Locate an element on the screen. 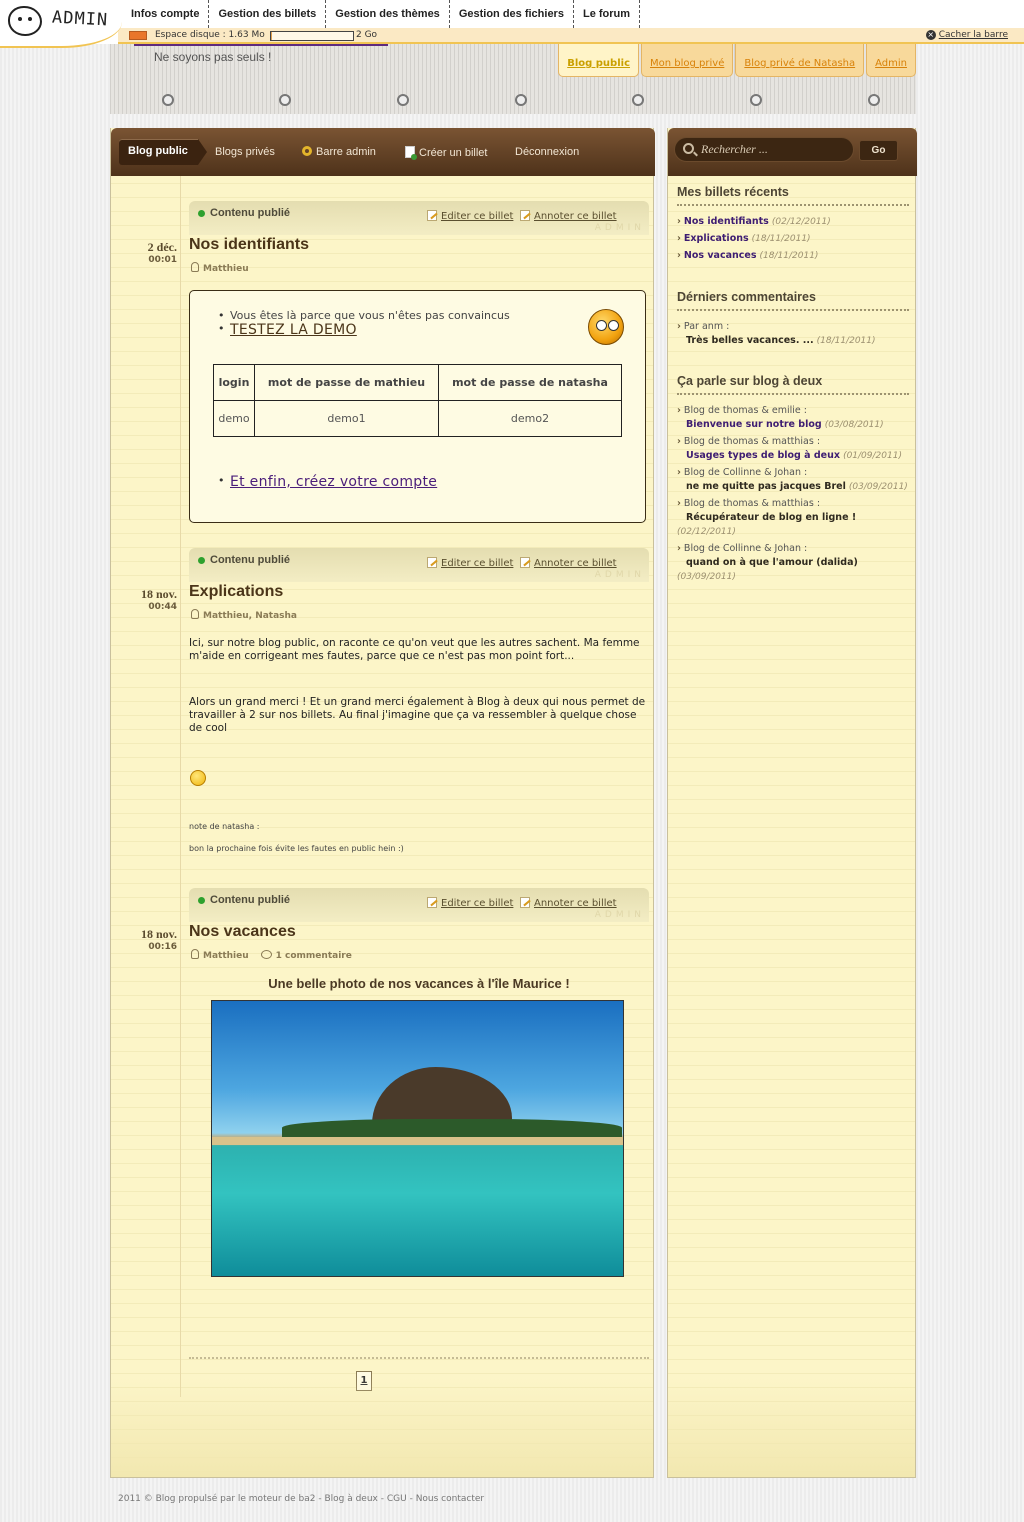  main-nav-blogs-prives: Blogs privés is located at coordinates (245, 152).